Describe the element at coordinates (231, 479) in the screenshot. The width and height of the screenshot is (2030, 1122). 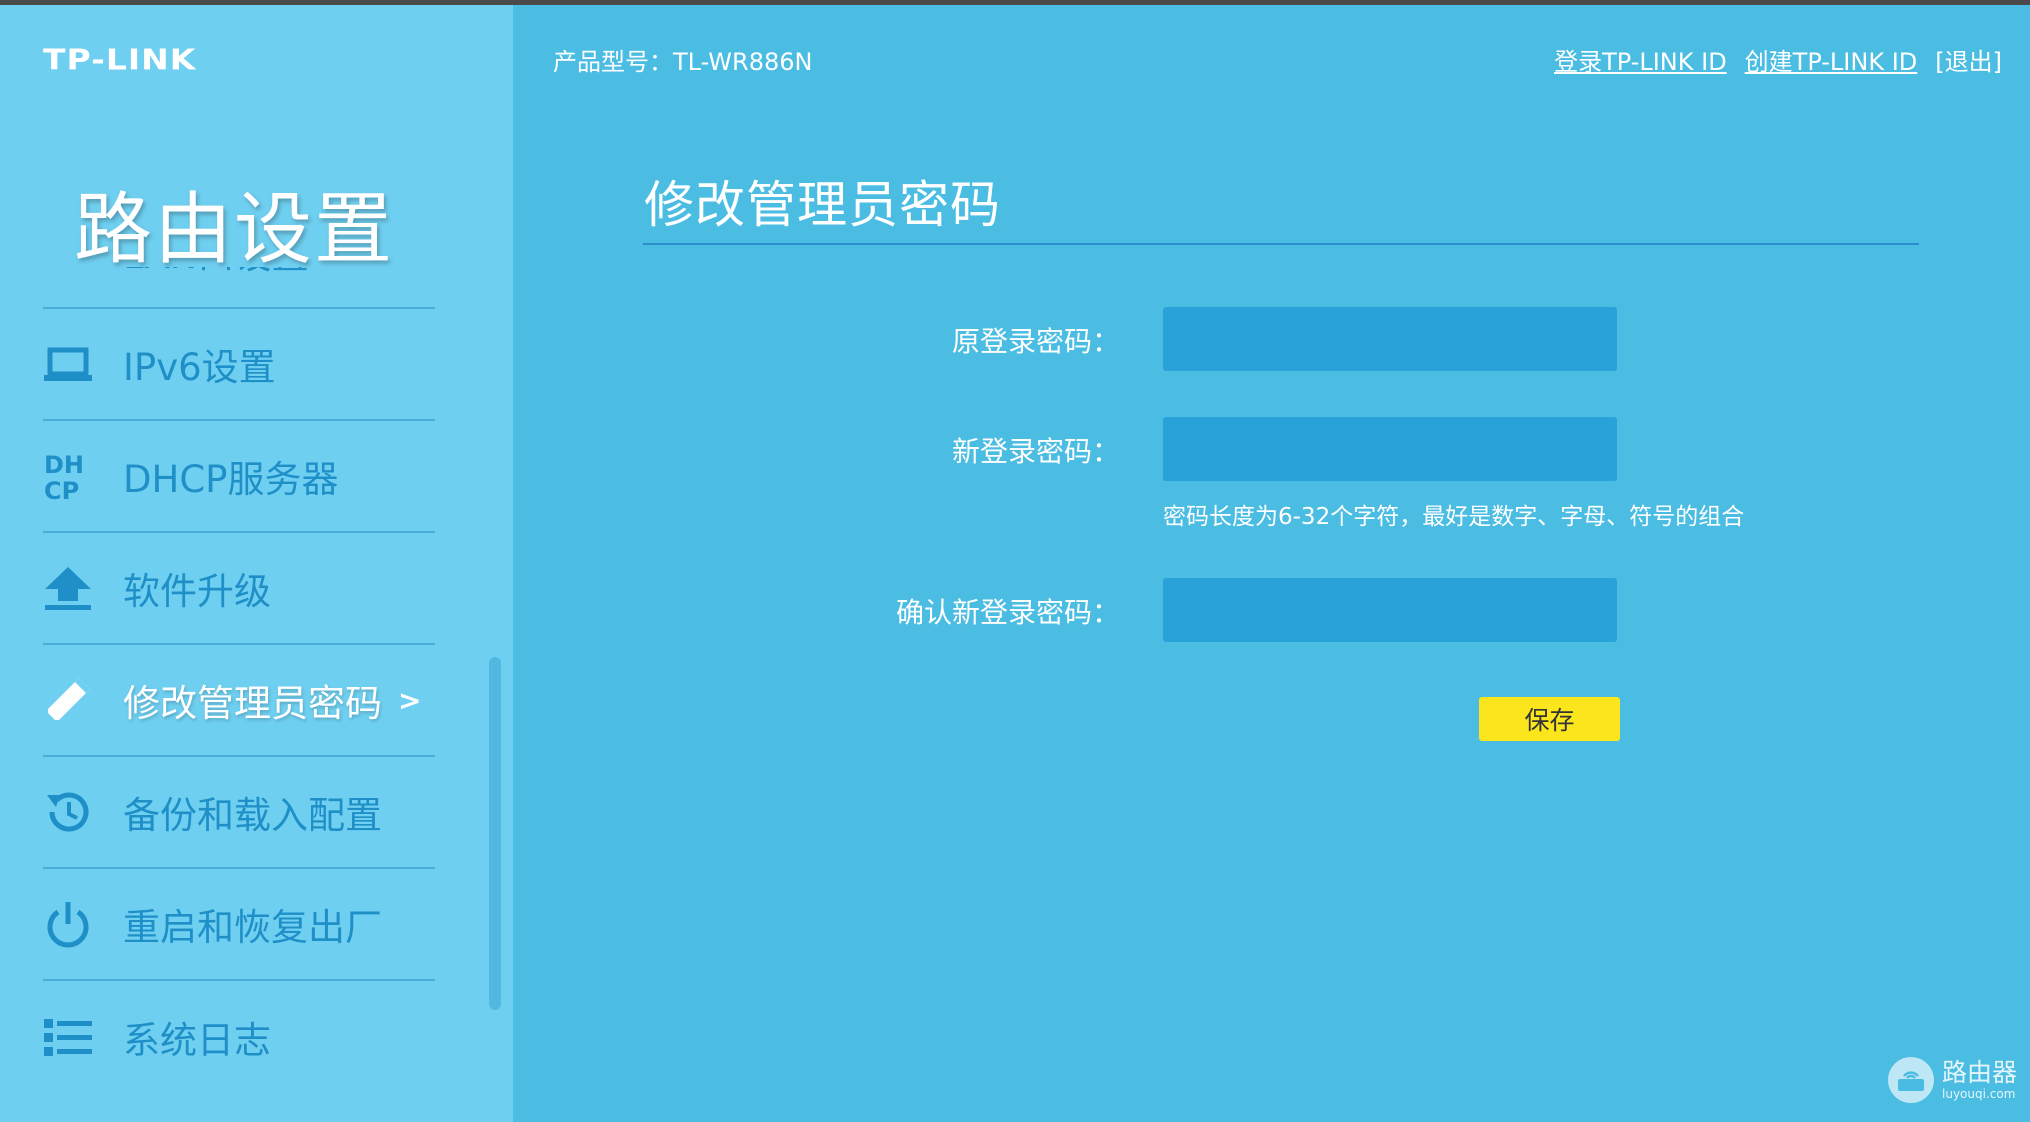
I see `sidebar-item-label: DHCP服务器` at that location.